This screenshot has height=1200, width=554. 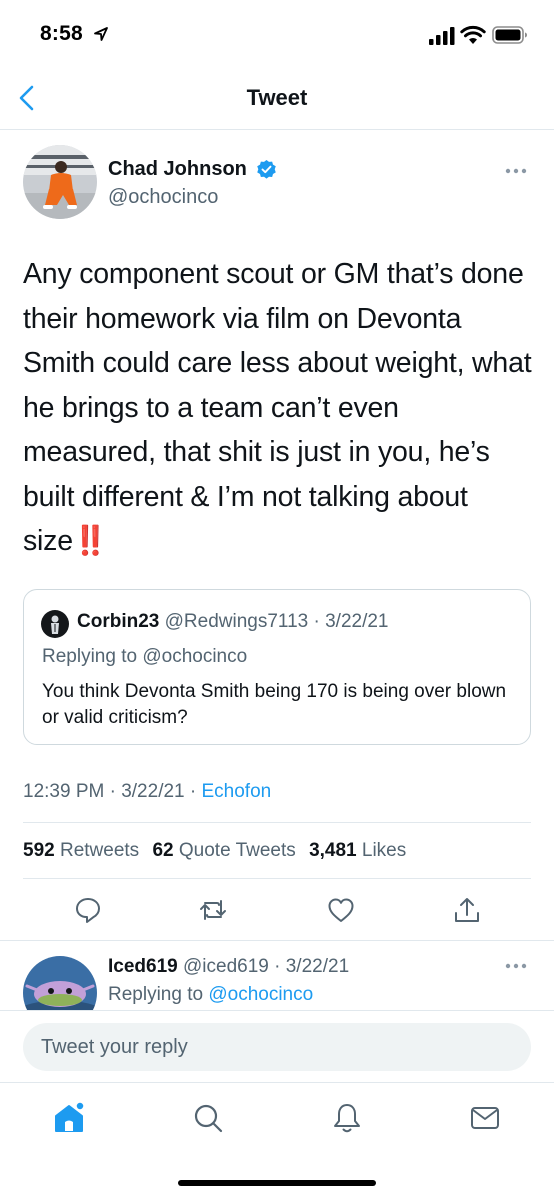 What do you see at coordinates (266, 169) in the screenshot?
I see `verified-badge-icon` at bounding box center [266, 169].